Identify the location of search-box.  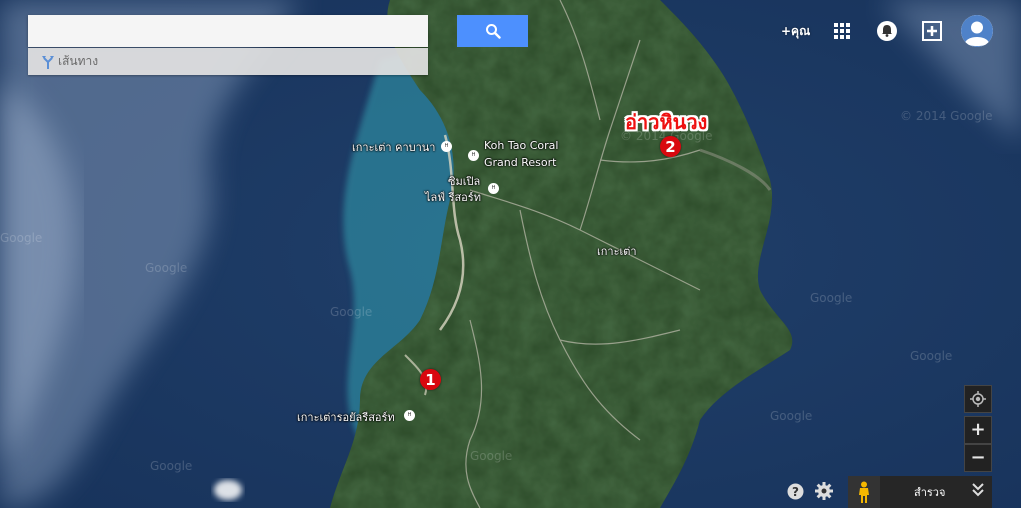
(278, 31).